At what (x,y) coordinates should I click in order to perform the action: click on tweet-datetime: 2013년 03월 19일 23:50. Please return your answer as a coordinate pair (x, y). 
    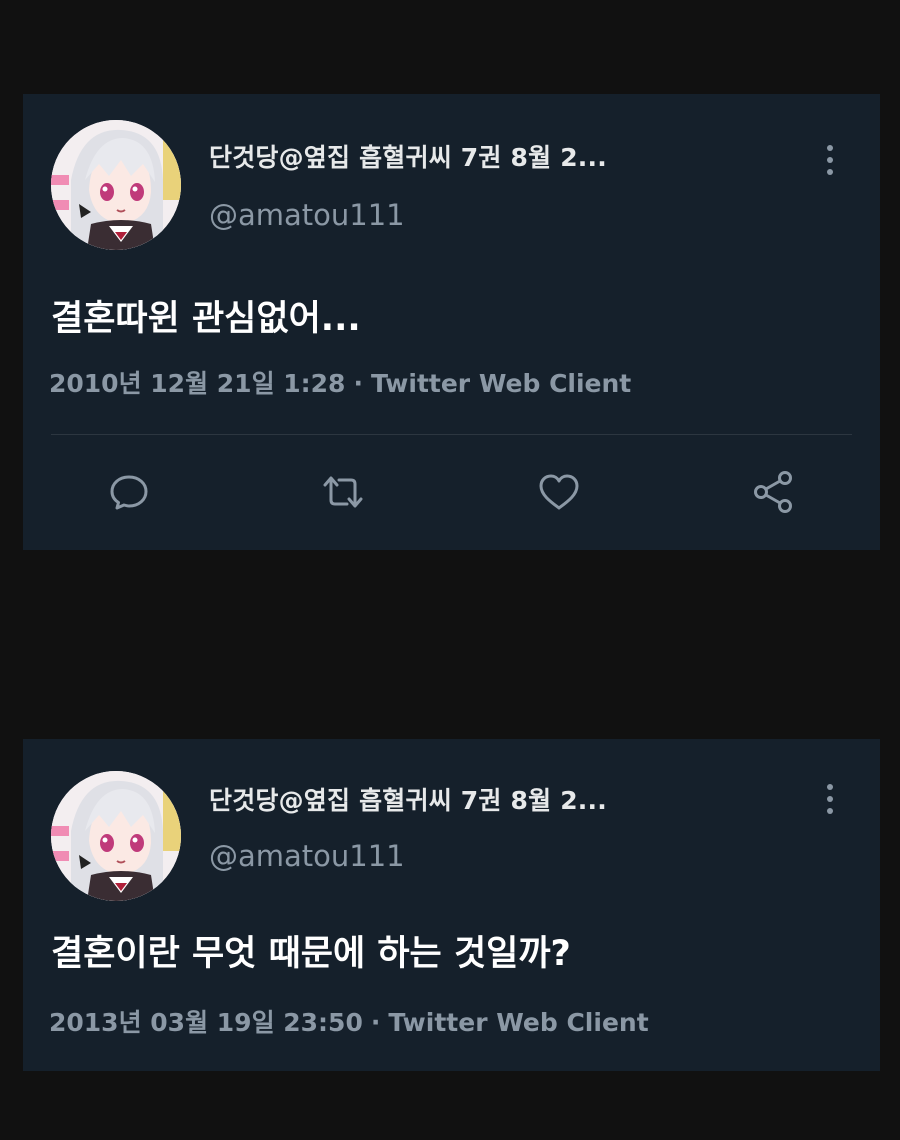
    Looking at the image, I should click on (206, 1022).